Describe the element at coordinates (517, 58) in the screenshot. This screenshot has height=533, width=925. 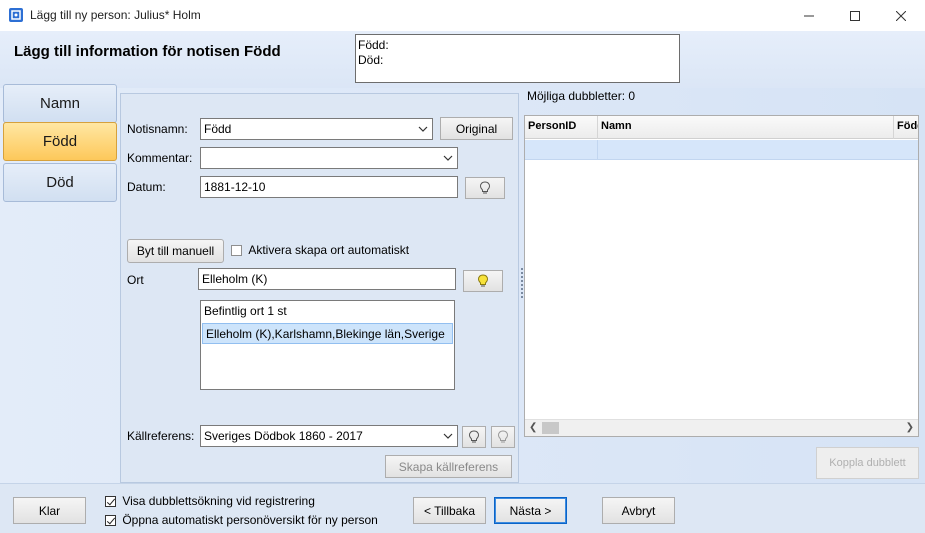
I see `summary-box: Född: Död:` at that location.